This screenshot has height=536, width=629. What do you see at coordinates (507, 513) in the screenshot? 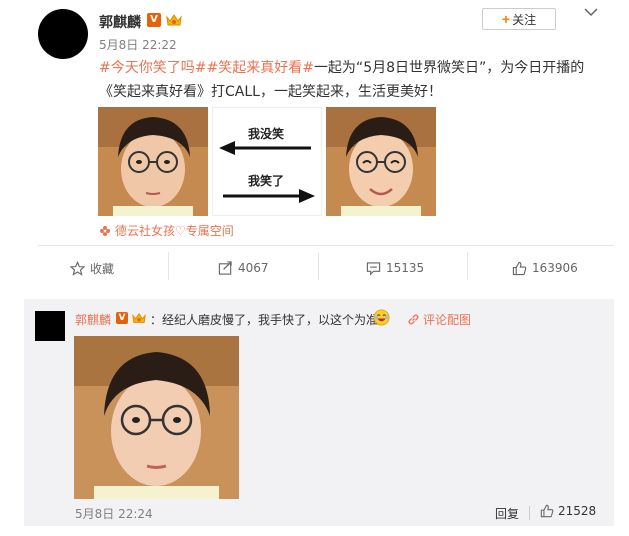
I see `comment-reply-button: 回复` at bounding box center [507, 513].